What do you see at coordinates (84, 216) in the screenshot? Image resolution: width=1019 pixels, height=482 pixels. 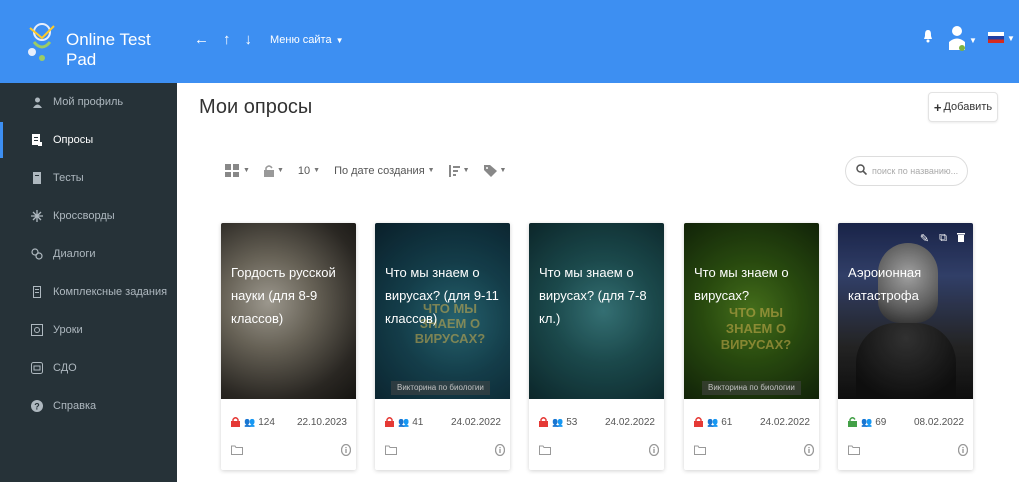 I see `sidebar-item-label: Кроссворды` at bounding box center [84, 216].